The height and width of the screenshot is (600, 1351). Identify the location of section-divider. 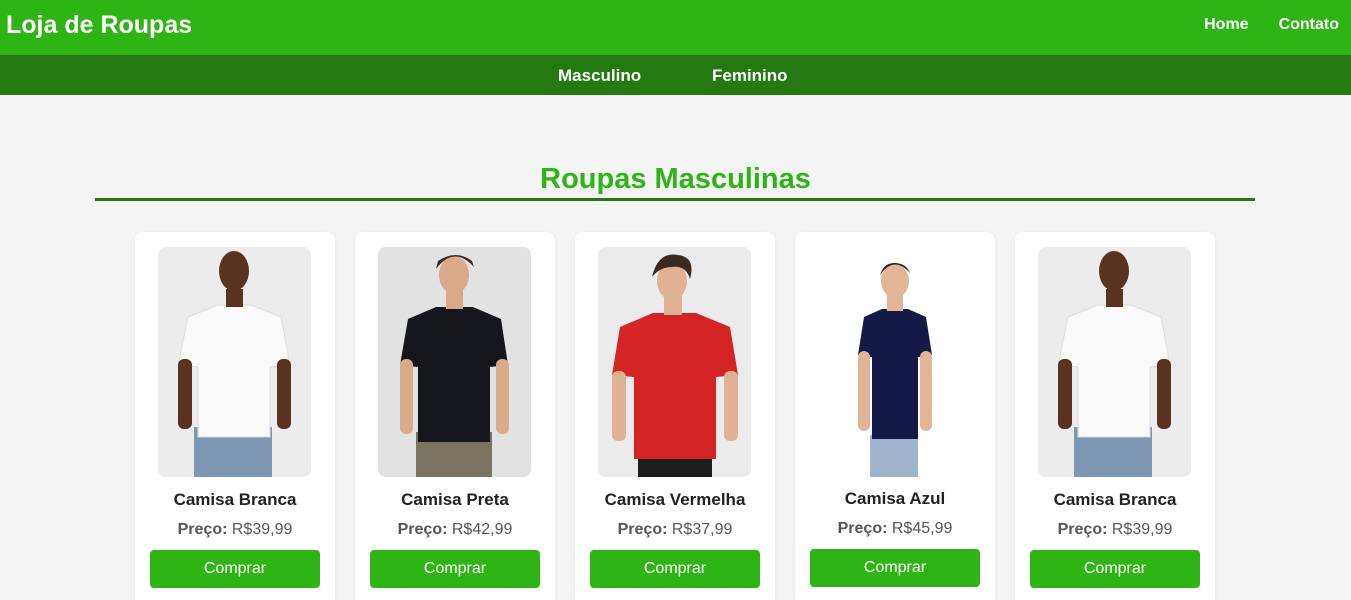
(675, 199).